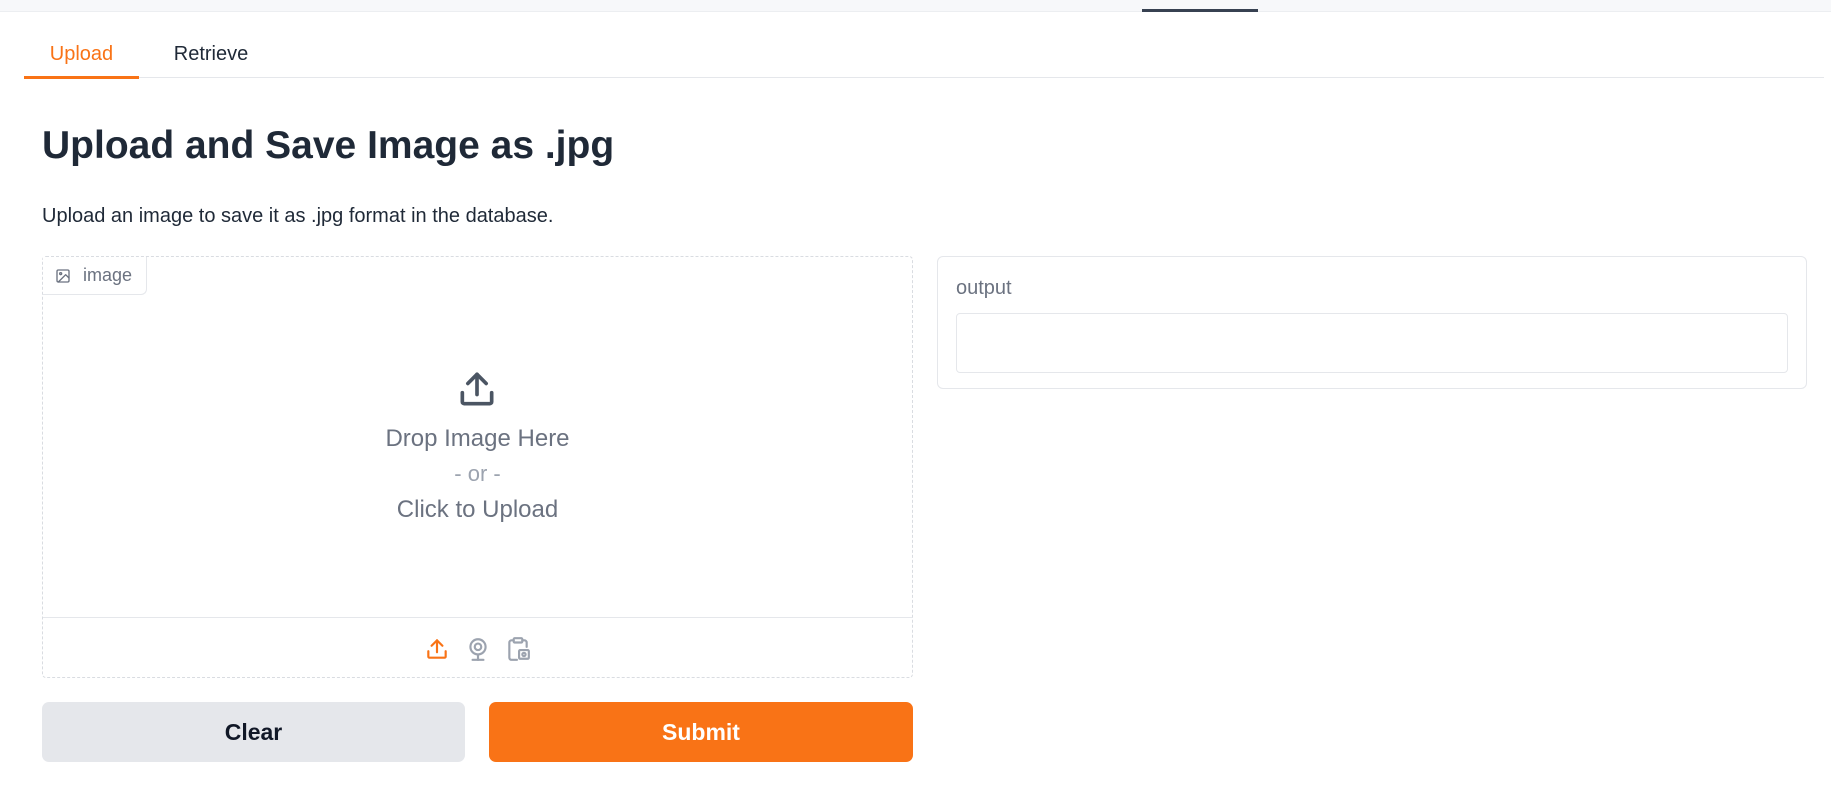  What do you see at coordinates (984, 288) in the screenshot?
I see `output-label: output` at bounding box center [984, 288].